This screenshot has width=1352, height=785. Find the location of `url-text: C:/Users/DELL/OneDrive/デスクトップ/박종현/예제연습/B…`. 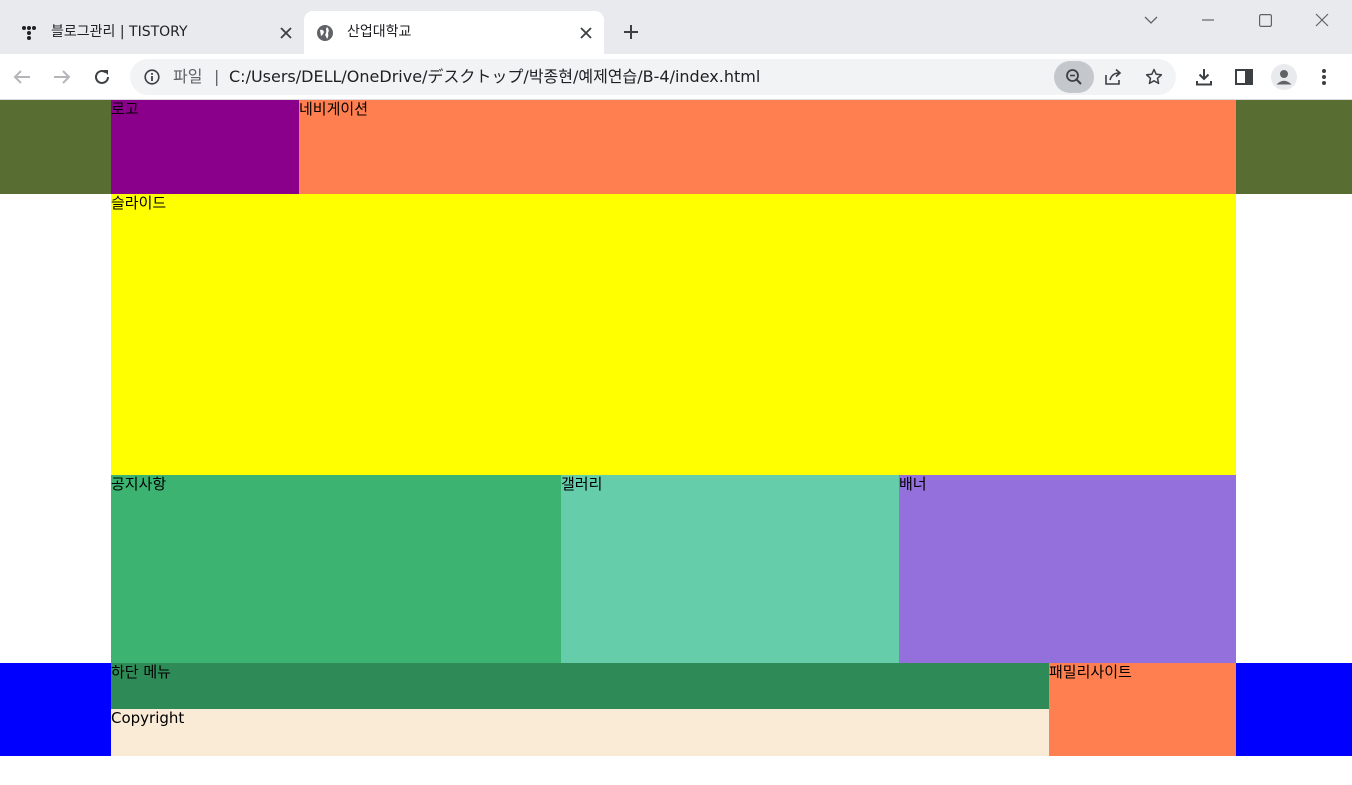

url-text: C:/Users/DELL/OneDrive/デスクトップ/박종현/예제연습/B… is located at coordinates (494, 77).